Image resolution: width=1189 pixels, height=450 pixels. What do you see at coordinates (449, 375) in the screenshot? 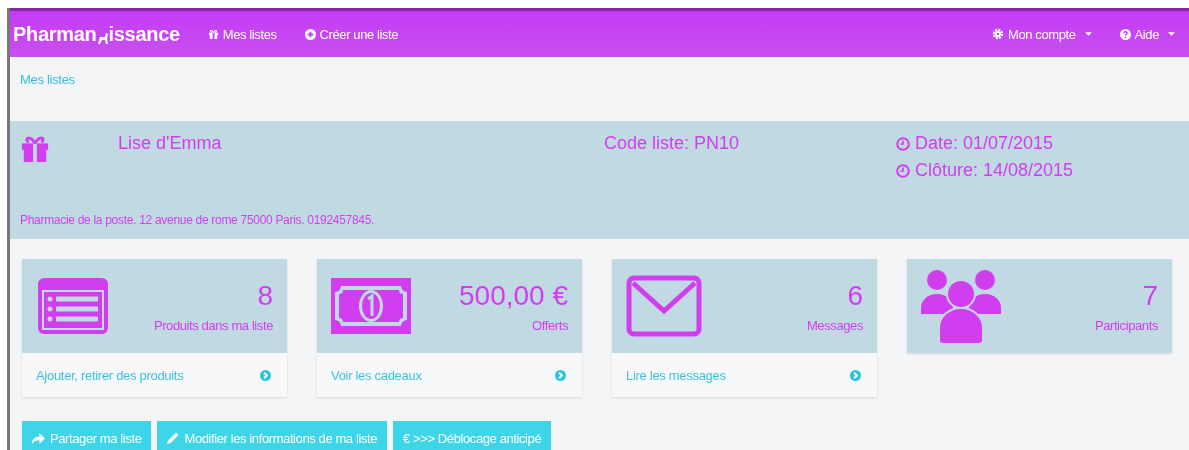
I see `card-link: Voir les cadeaux` at bounding box center [449, 375].